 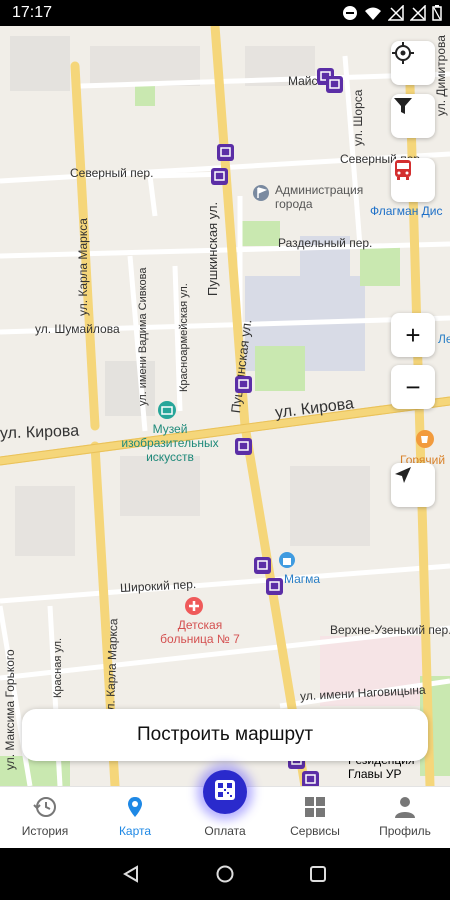 What do you see at coordinates (184, 337) in the screenshot?
I see `street-label-krasnoarmeyskaya: Красноармейская ул.` at bounding box center [184, 337].